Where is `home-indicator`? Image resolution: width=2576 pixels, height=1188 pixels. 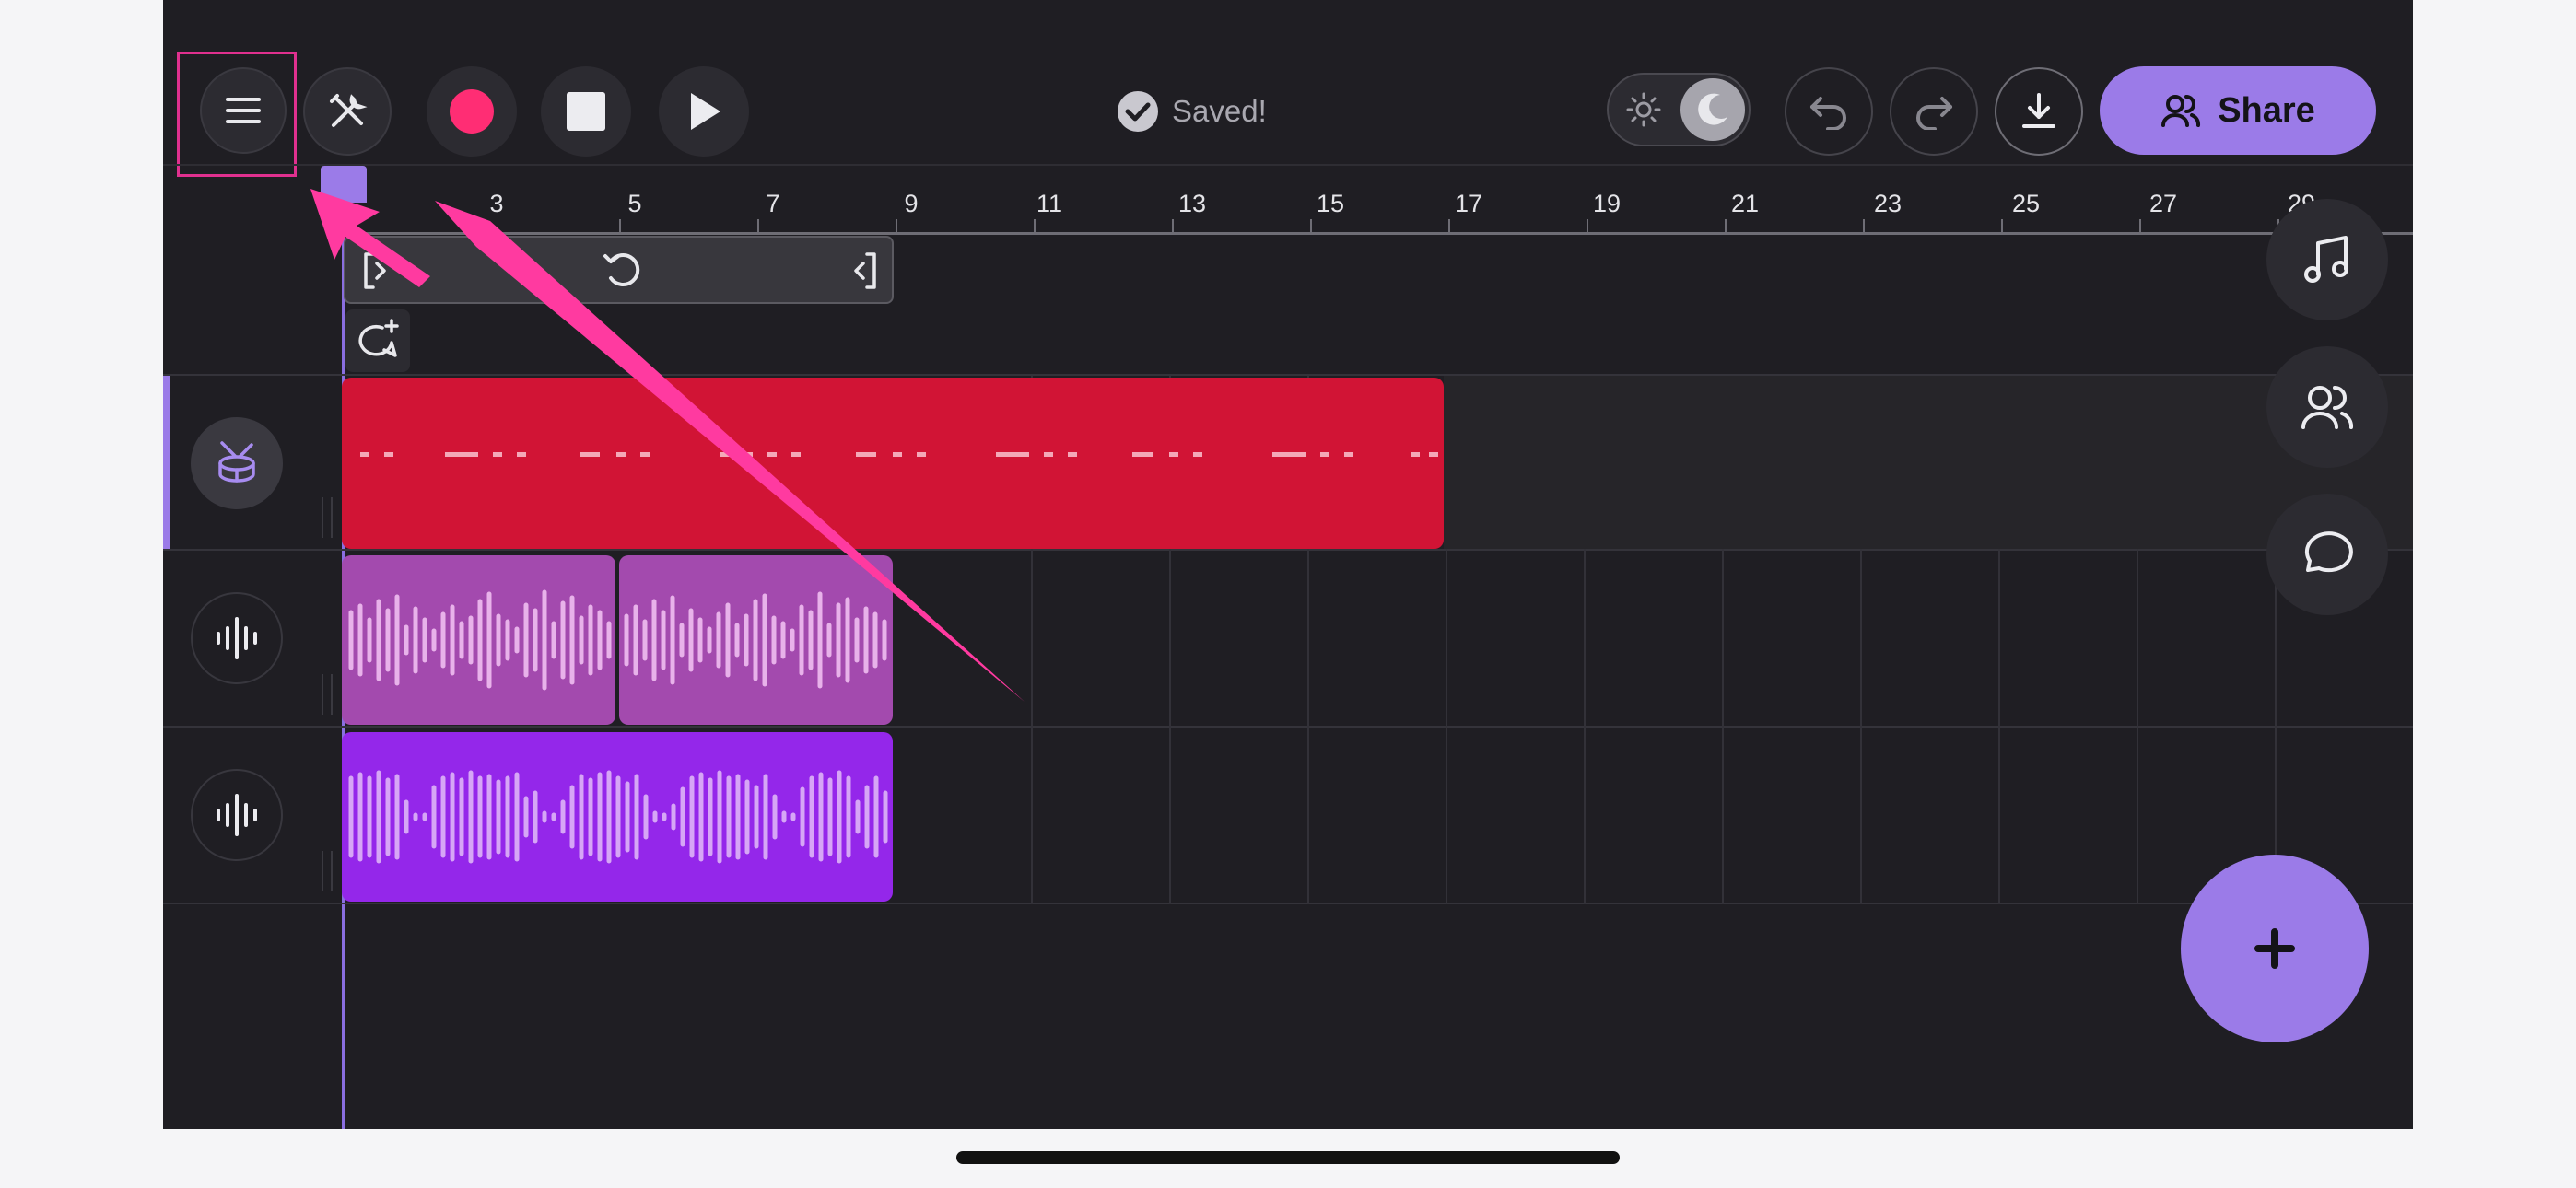
home-indicator is located at coordinates (1288, 1157).